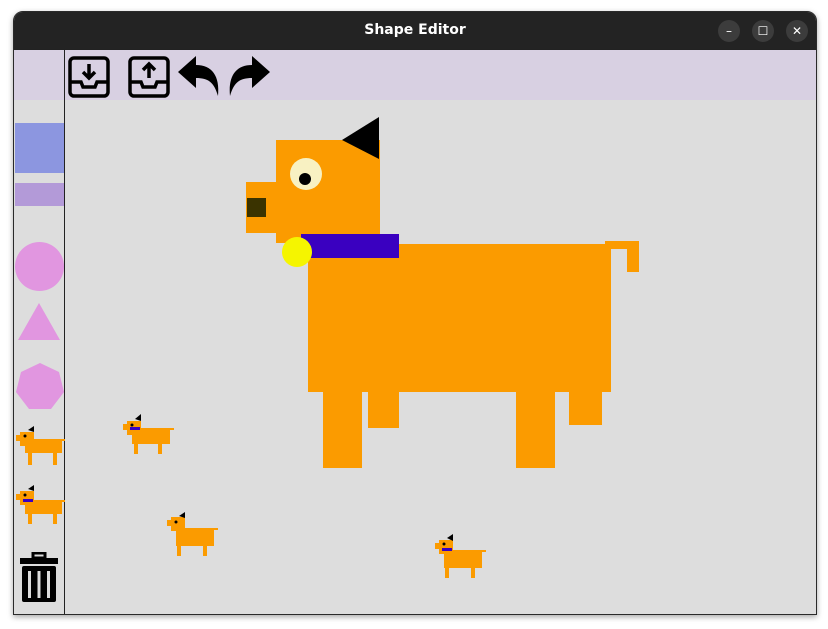 The width and height of the screenshot is (828, 629). What do you see at coordinates (39, 357) in the screenshot?
I see `shape-palette` at bounding box center [39, 357].